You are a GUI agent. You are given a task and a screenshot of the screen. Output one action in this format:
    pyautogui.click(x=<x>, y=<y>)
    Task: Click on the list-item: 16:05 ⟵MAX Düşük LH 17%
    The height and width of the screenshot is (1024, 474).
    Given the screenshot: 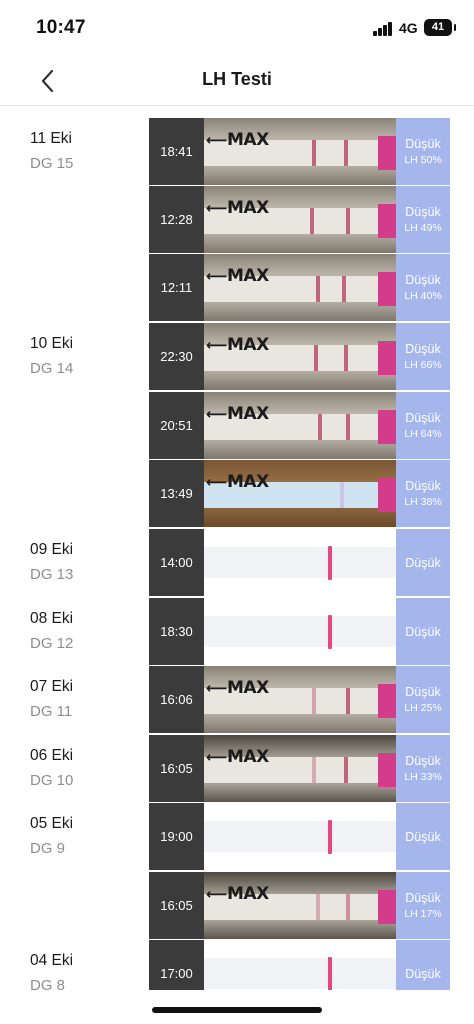 What is the action you would take?
    pyautogui.click(x=237, y=906)
    